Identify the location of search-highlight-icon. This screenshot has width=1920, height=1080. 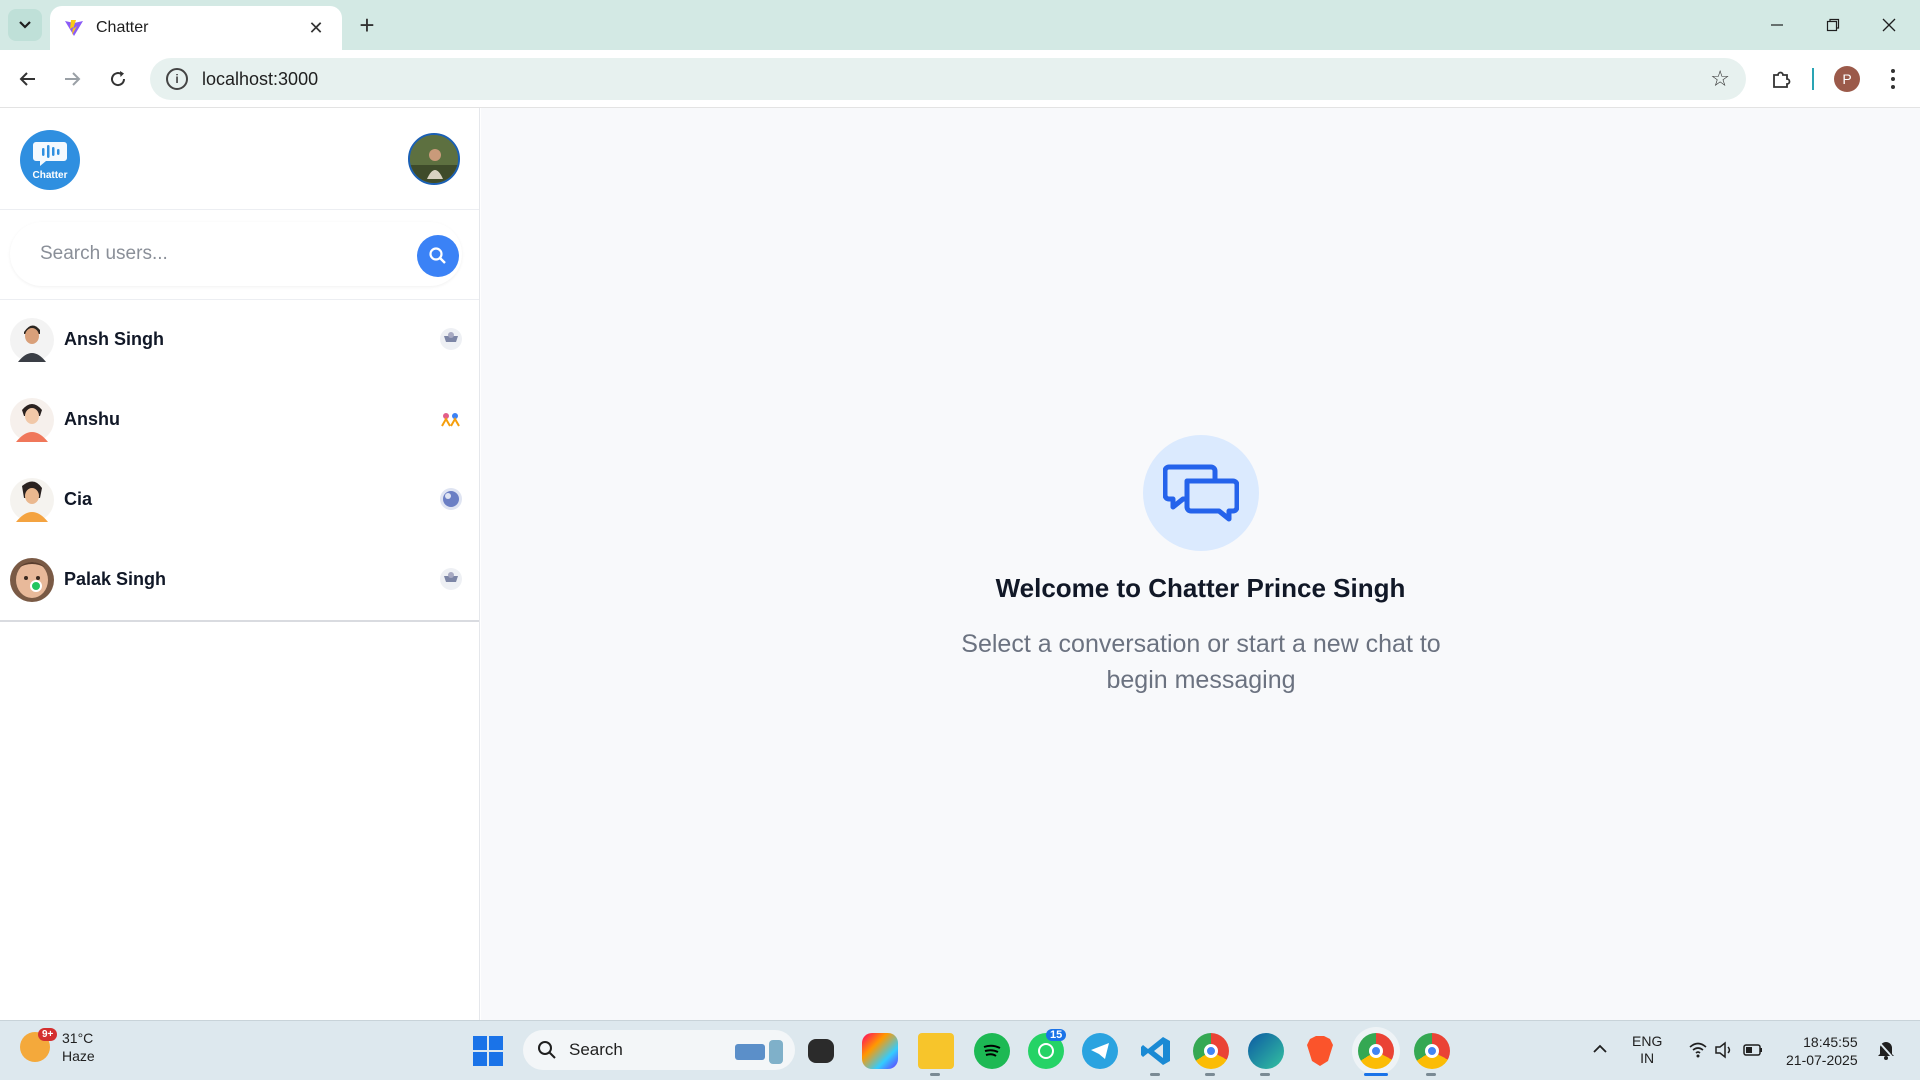
(759, 1052).